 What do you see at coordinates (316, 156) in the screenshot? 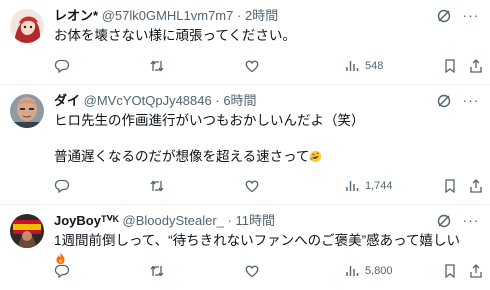
I see `rofl-emoji-icon` at bounding box center [316, 156].